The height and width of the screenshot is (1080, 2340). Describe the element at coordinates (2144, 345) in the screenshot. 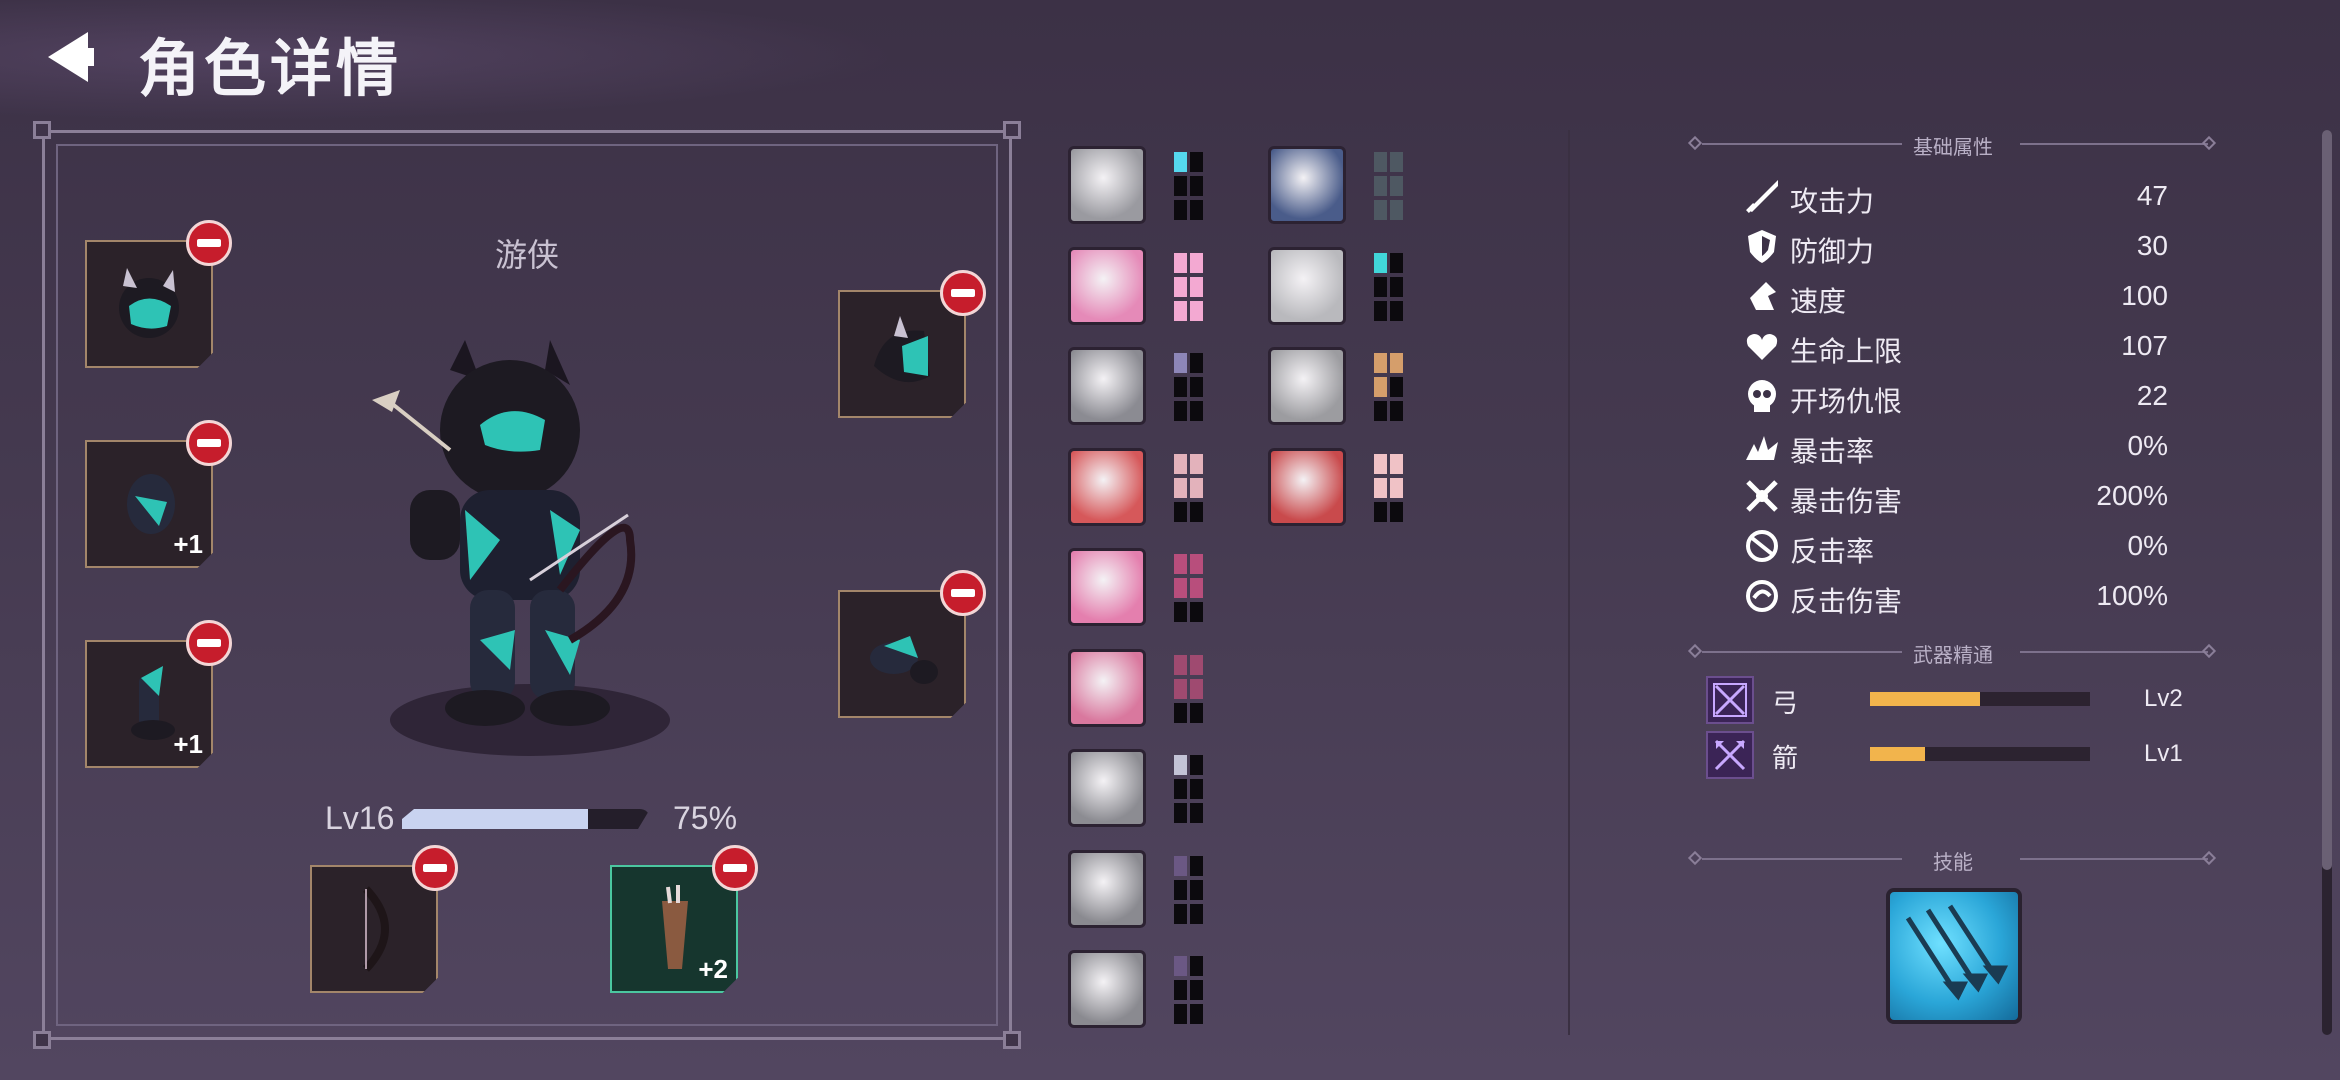

I see `stat-value: 107` at that location.